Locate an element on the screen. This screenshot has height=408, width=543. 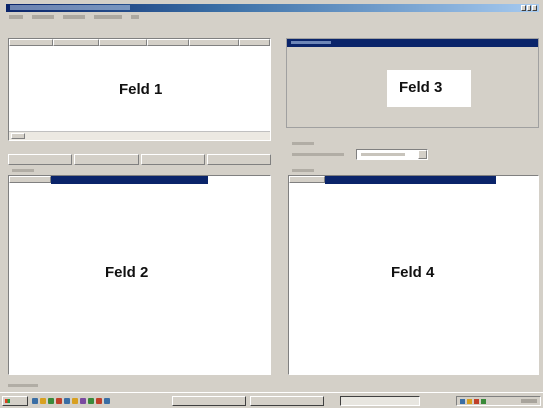
feld3-panel: Feld 3 is located at coordinates (412, 83).